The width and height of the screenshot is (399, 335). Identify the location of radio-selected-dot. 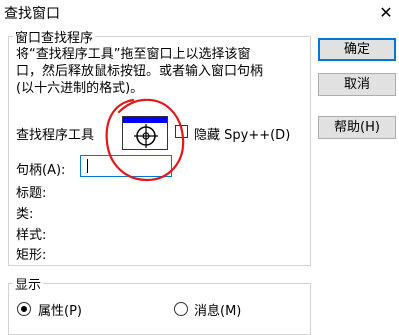
(24, 309).